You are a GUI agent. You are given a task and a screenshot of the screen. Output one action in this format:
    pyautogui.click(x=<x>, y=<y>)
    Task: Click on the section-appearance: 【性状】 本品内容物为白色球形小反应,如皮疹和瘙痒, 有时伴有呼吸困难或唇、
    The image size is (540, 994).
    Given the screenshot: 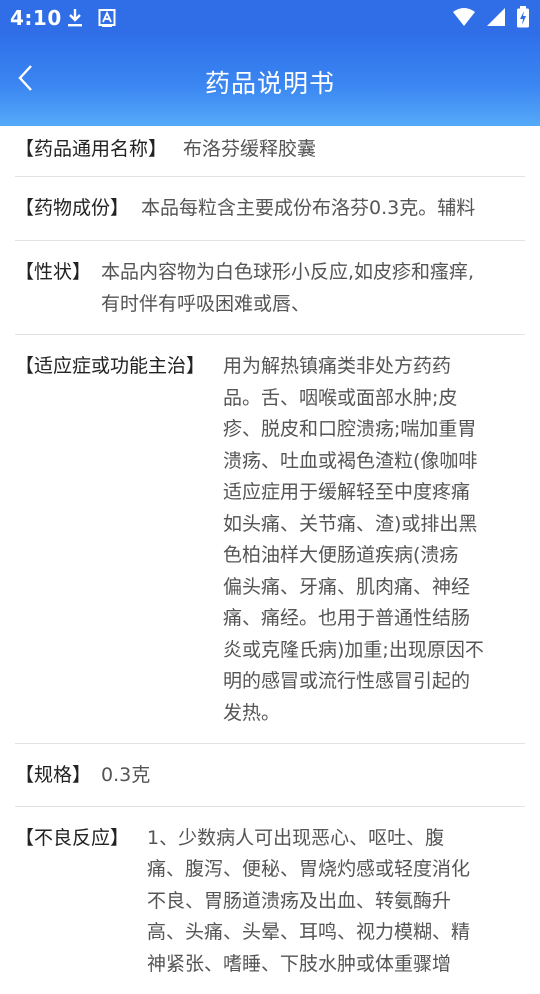 What is the action you would take?
    pyautogui.click(x=270, y=288)
    